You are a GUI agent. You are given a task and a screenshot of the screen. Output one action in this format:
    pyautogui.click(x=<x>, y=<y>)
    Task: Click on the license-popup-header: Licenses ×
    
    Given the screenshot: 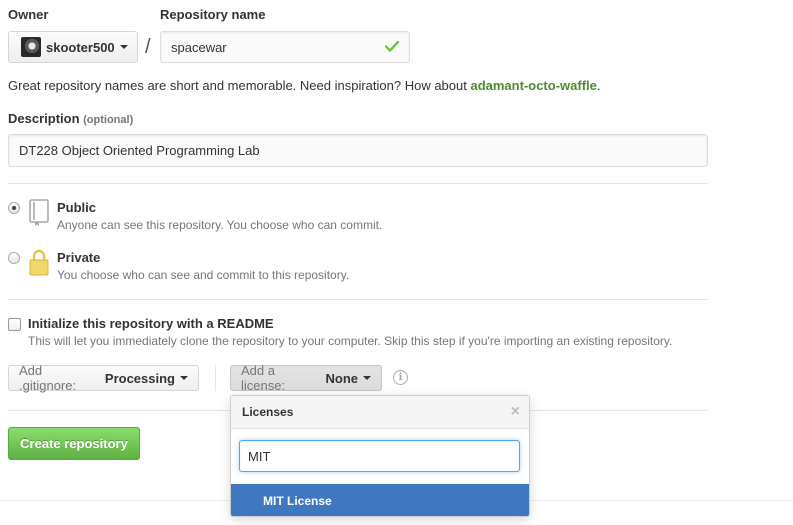 What is the action you would take?
    pyautogui.click(x=380, y=412)
    